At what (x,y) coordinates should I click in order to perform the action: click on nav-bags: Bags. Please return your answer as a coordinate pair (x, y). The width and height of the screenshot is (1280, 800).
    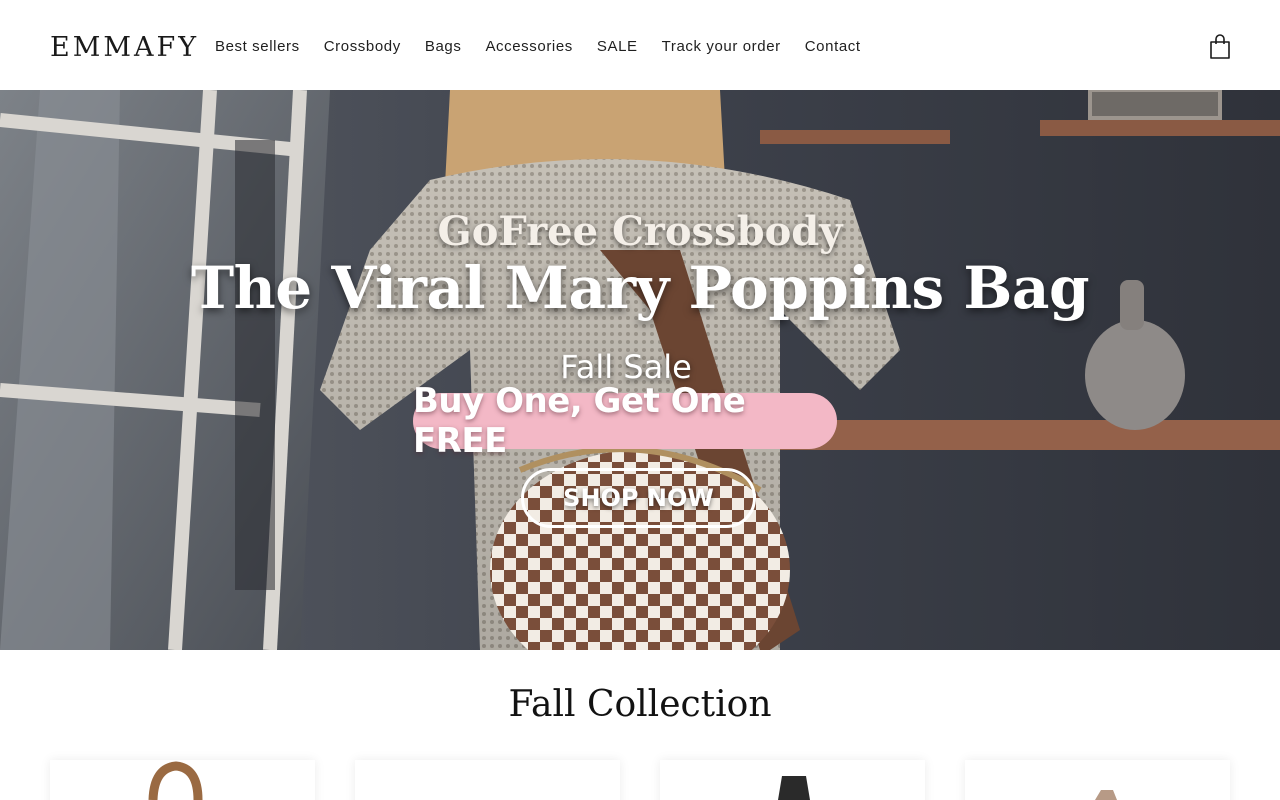
    Looking at the image, I should click on (443, 47).